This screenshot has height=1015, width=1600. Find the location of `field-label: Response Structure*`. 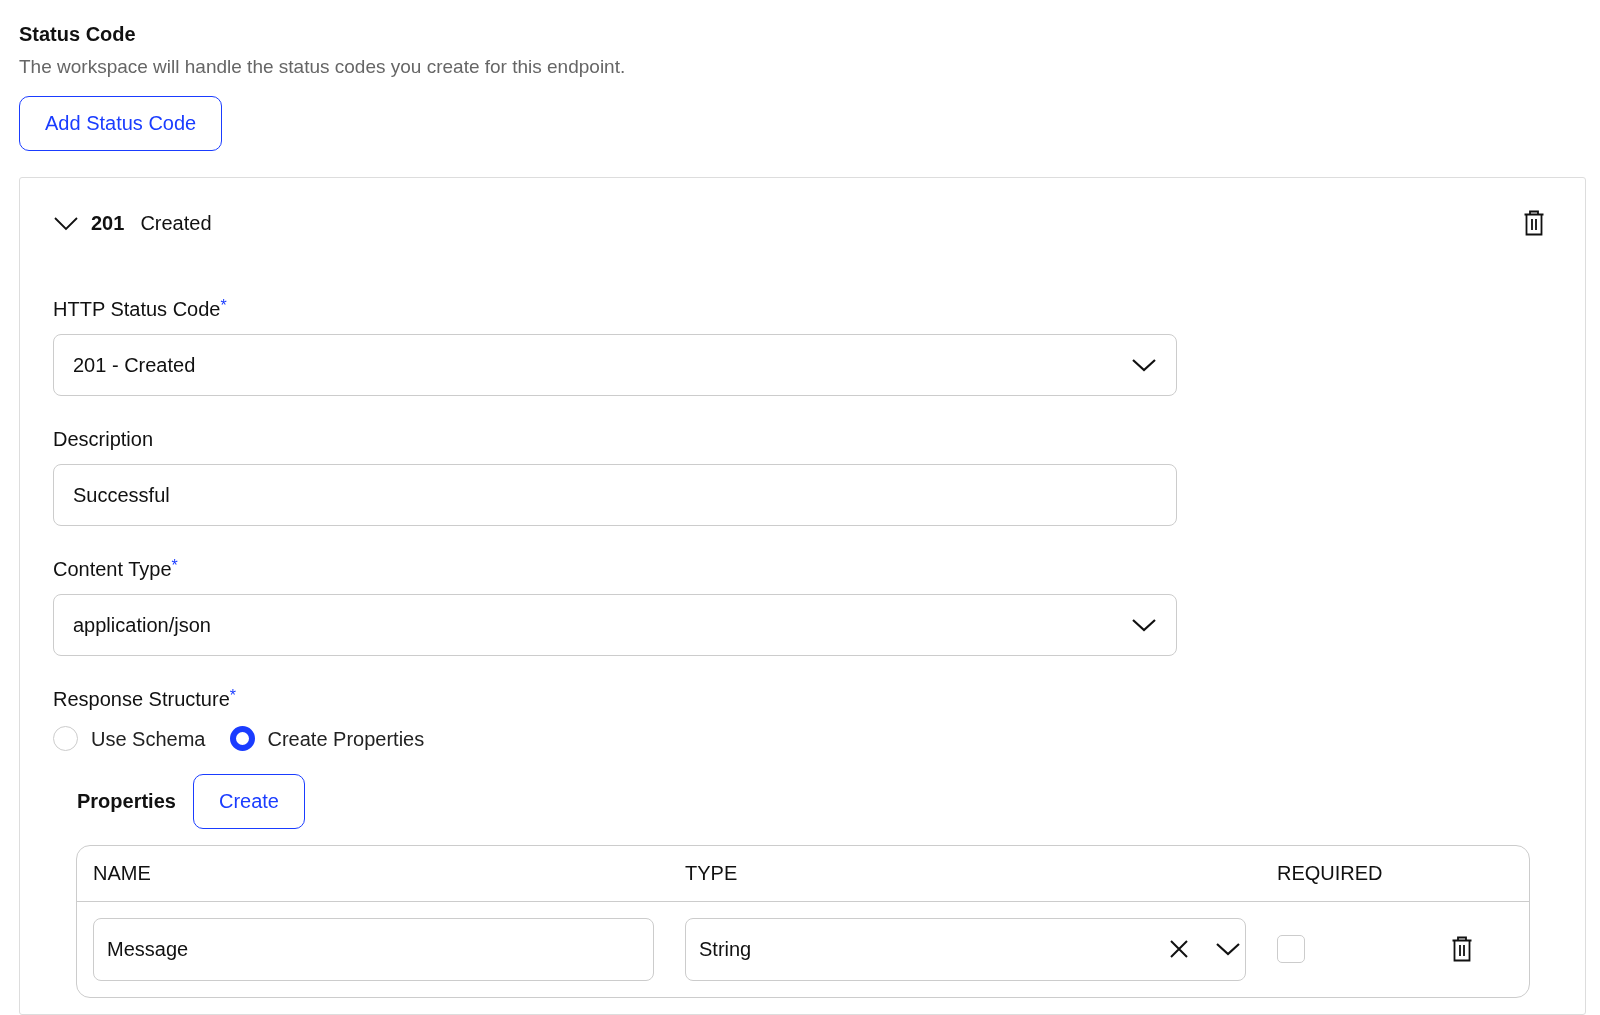

field-label: Response Structure* is located at coordinates (145, 698).